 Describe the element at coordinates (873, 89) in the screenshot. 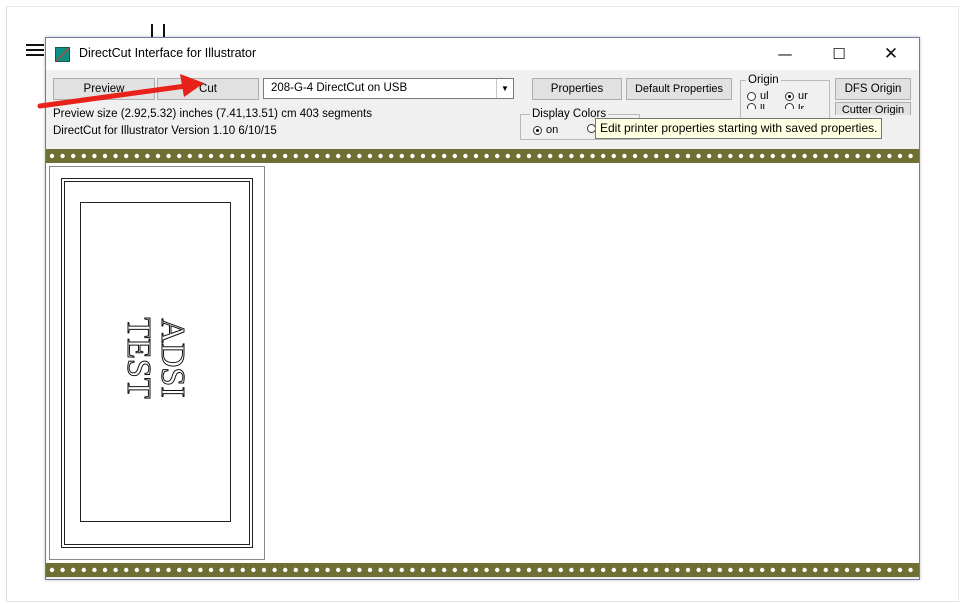

I see `dfs-origin-button: DFS Origin` at that location.